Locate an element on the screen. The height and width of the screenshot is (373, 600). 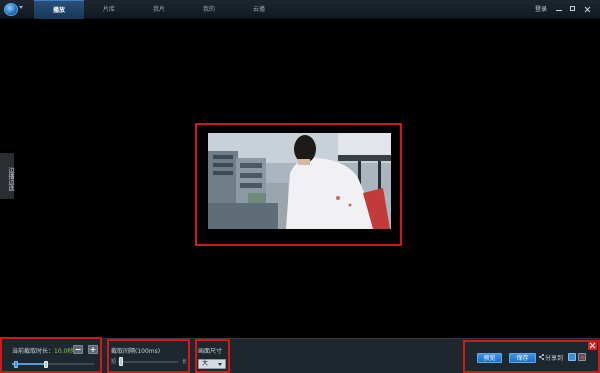
maximize-button is located at coordinates (573, 9).